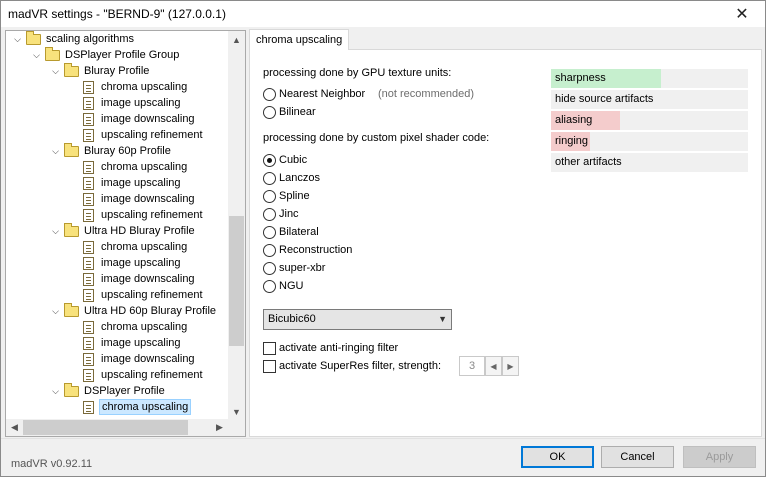 Image resolution: width=766 pixels, height=477 pixels. I want to click on scroll-up-icon: ▲, so click(236, 39).